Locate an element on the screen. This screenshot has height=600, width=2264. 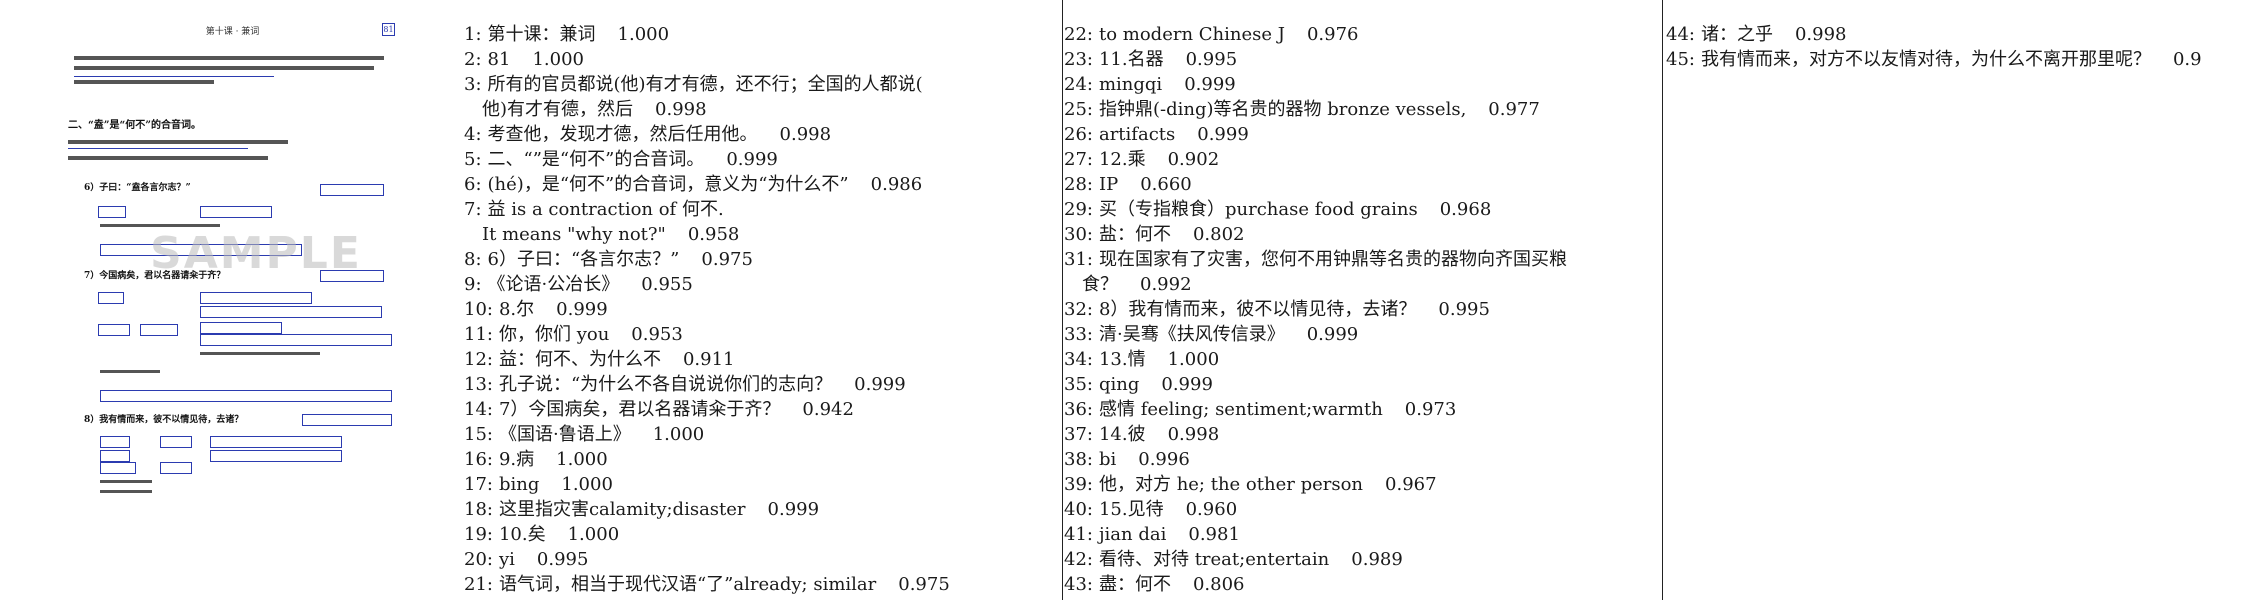
line-text: 孔子说：“为什么不各自说说你们的志向？ is located at coordinates (665, 384).